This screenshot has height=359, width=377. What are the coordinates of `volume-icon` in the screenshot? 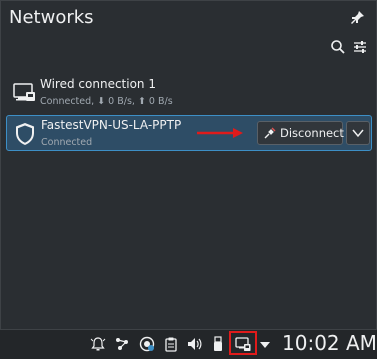 It's located at (194, 344).